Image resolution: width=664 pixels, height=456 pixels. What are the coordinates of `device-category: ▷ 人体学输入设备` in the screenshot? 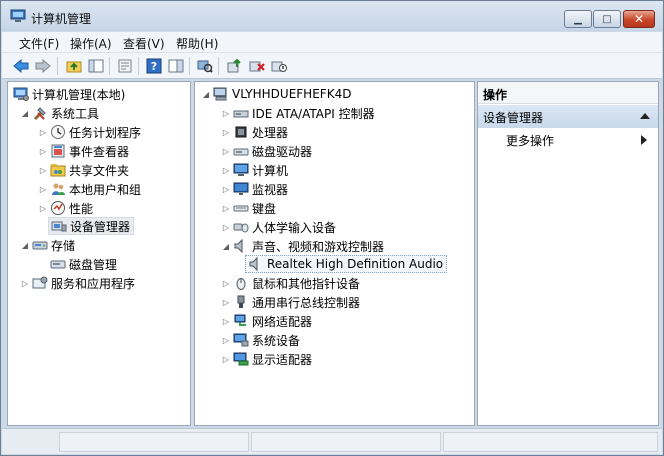 It's located at (278, 227).